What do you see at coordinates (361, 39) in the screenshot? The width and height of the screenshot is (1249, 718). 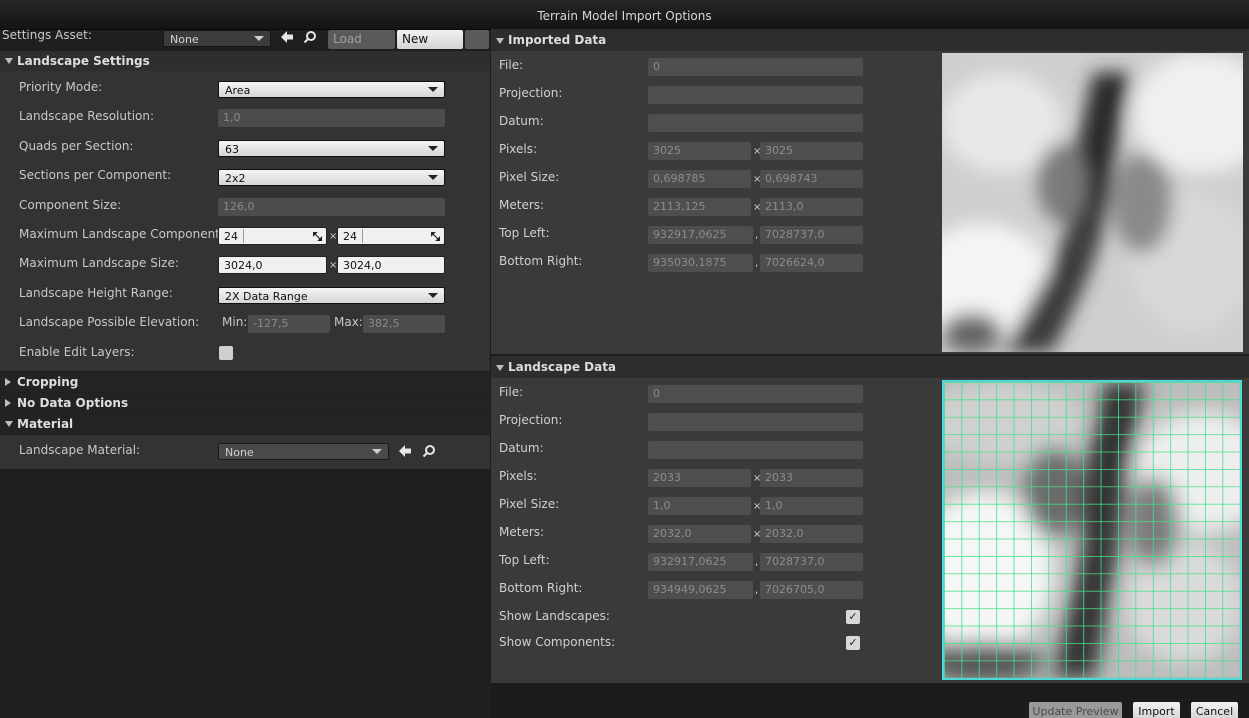 I see `load-button: Load` at bounding box center [361, 39].